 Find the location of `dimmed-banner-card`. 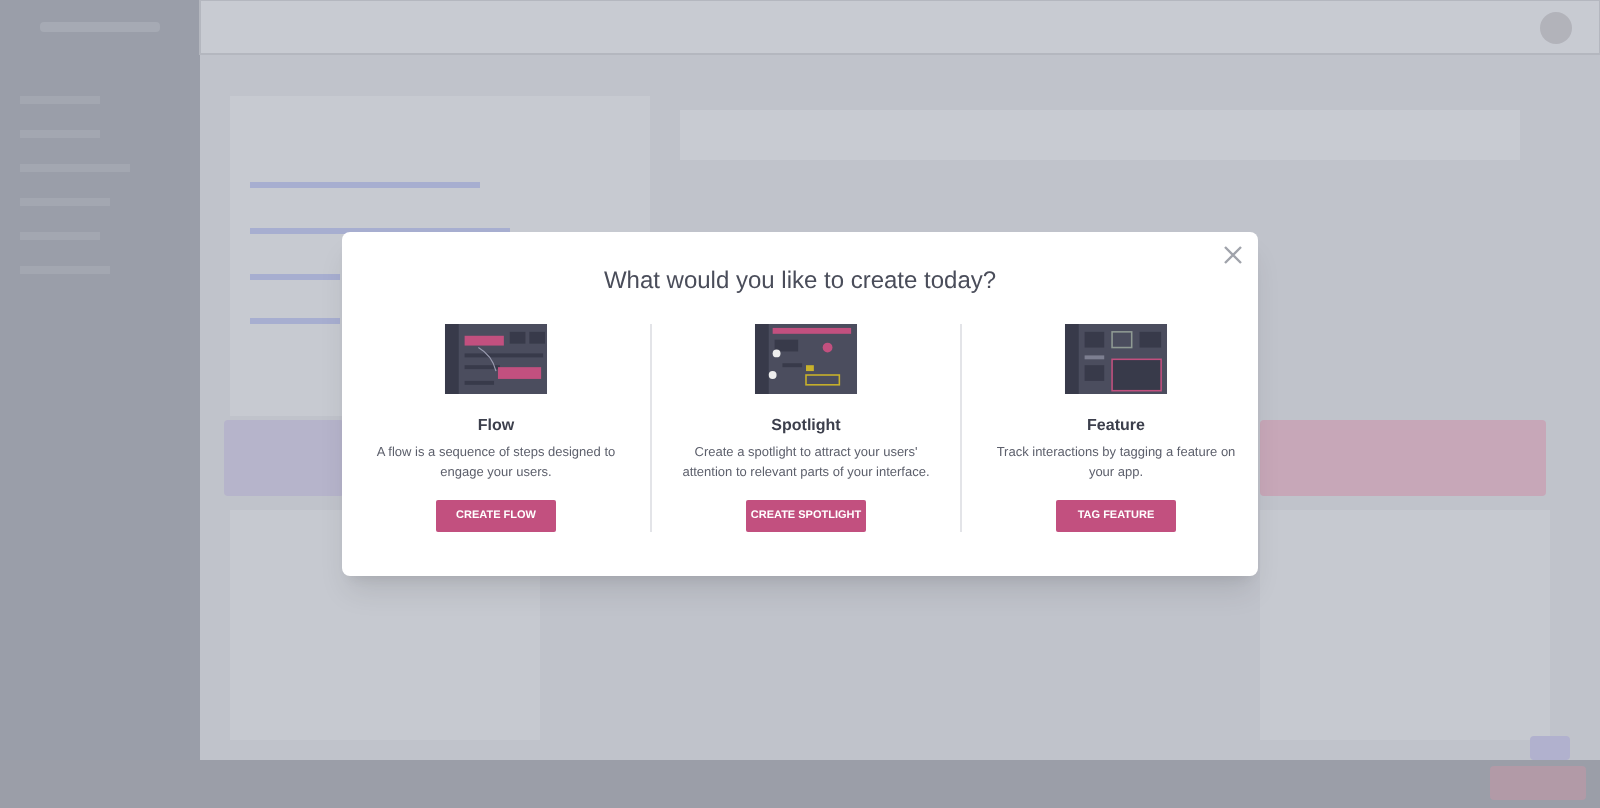

dimmed-banner-card is located at coordinates (284, 458).